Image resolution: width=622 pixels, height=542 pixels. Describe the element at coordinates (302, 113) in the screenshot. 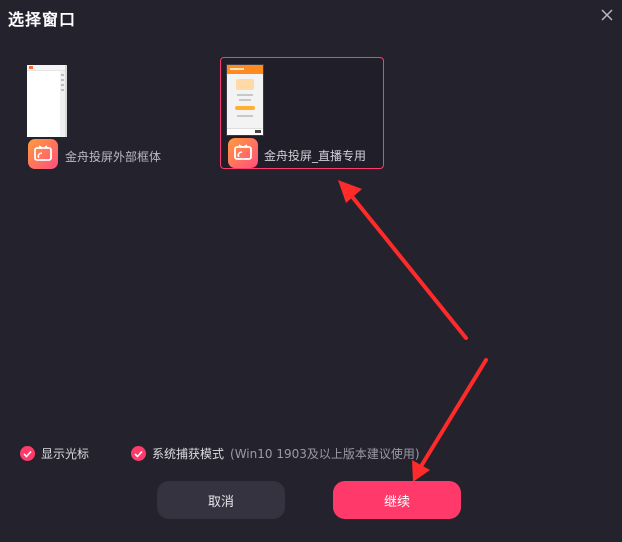

I see `window-card-live-stream: 金舟投屏_直播专用` at that location.